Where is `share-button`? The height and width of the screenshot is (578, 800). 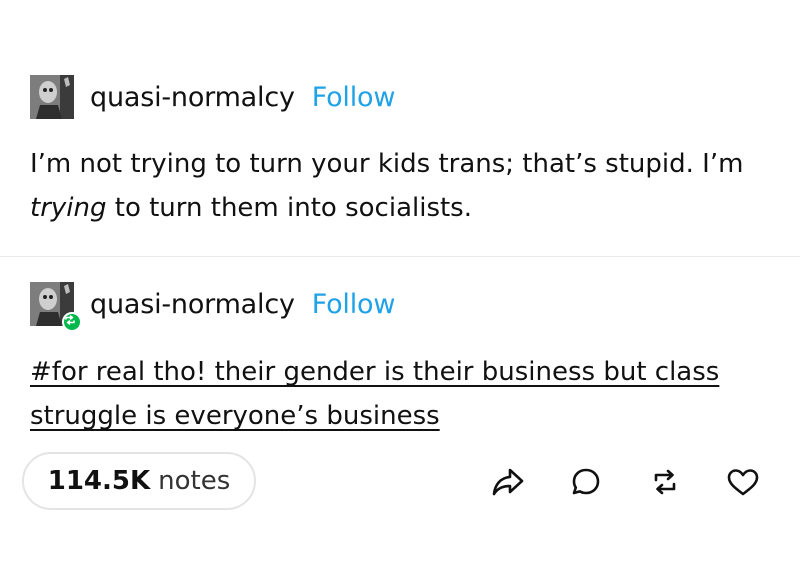 share-button is located at coordinates (508, 482).